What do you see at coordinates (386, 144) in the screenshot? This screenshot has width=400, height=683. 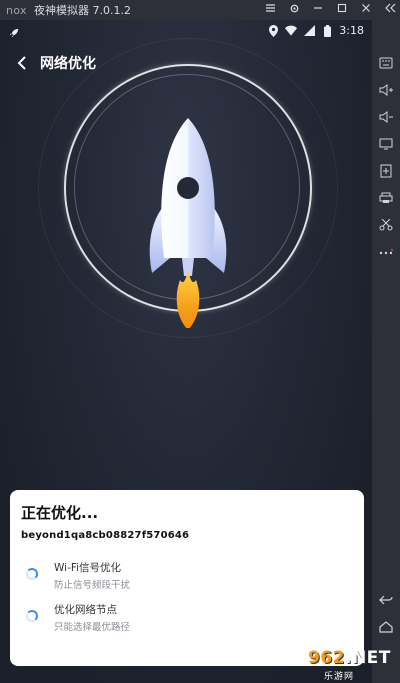 I see `screen-icon` at bounding box center [386, 144].